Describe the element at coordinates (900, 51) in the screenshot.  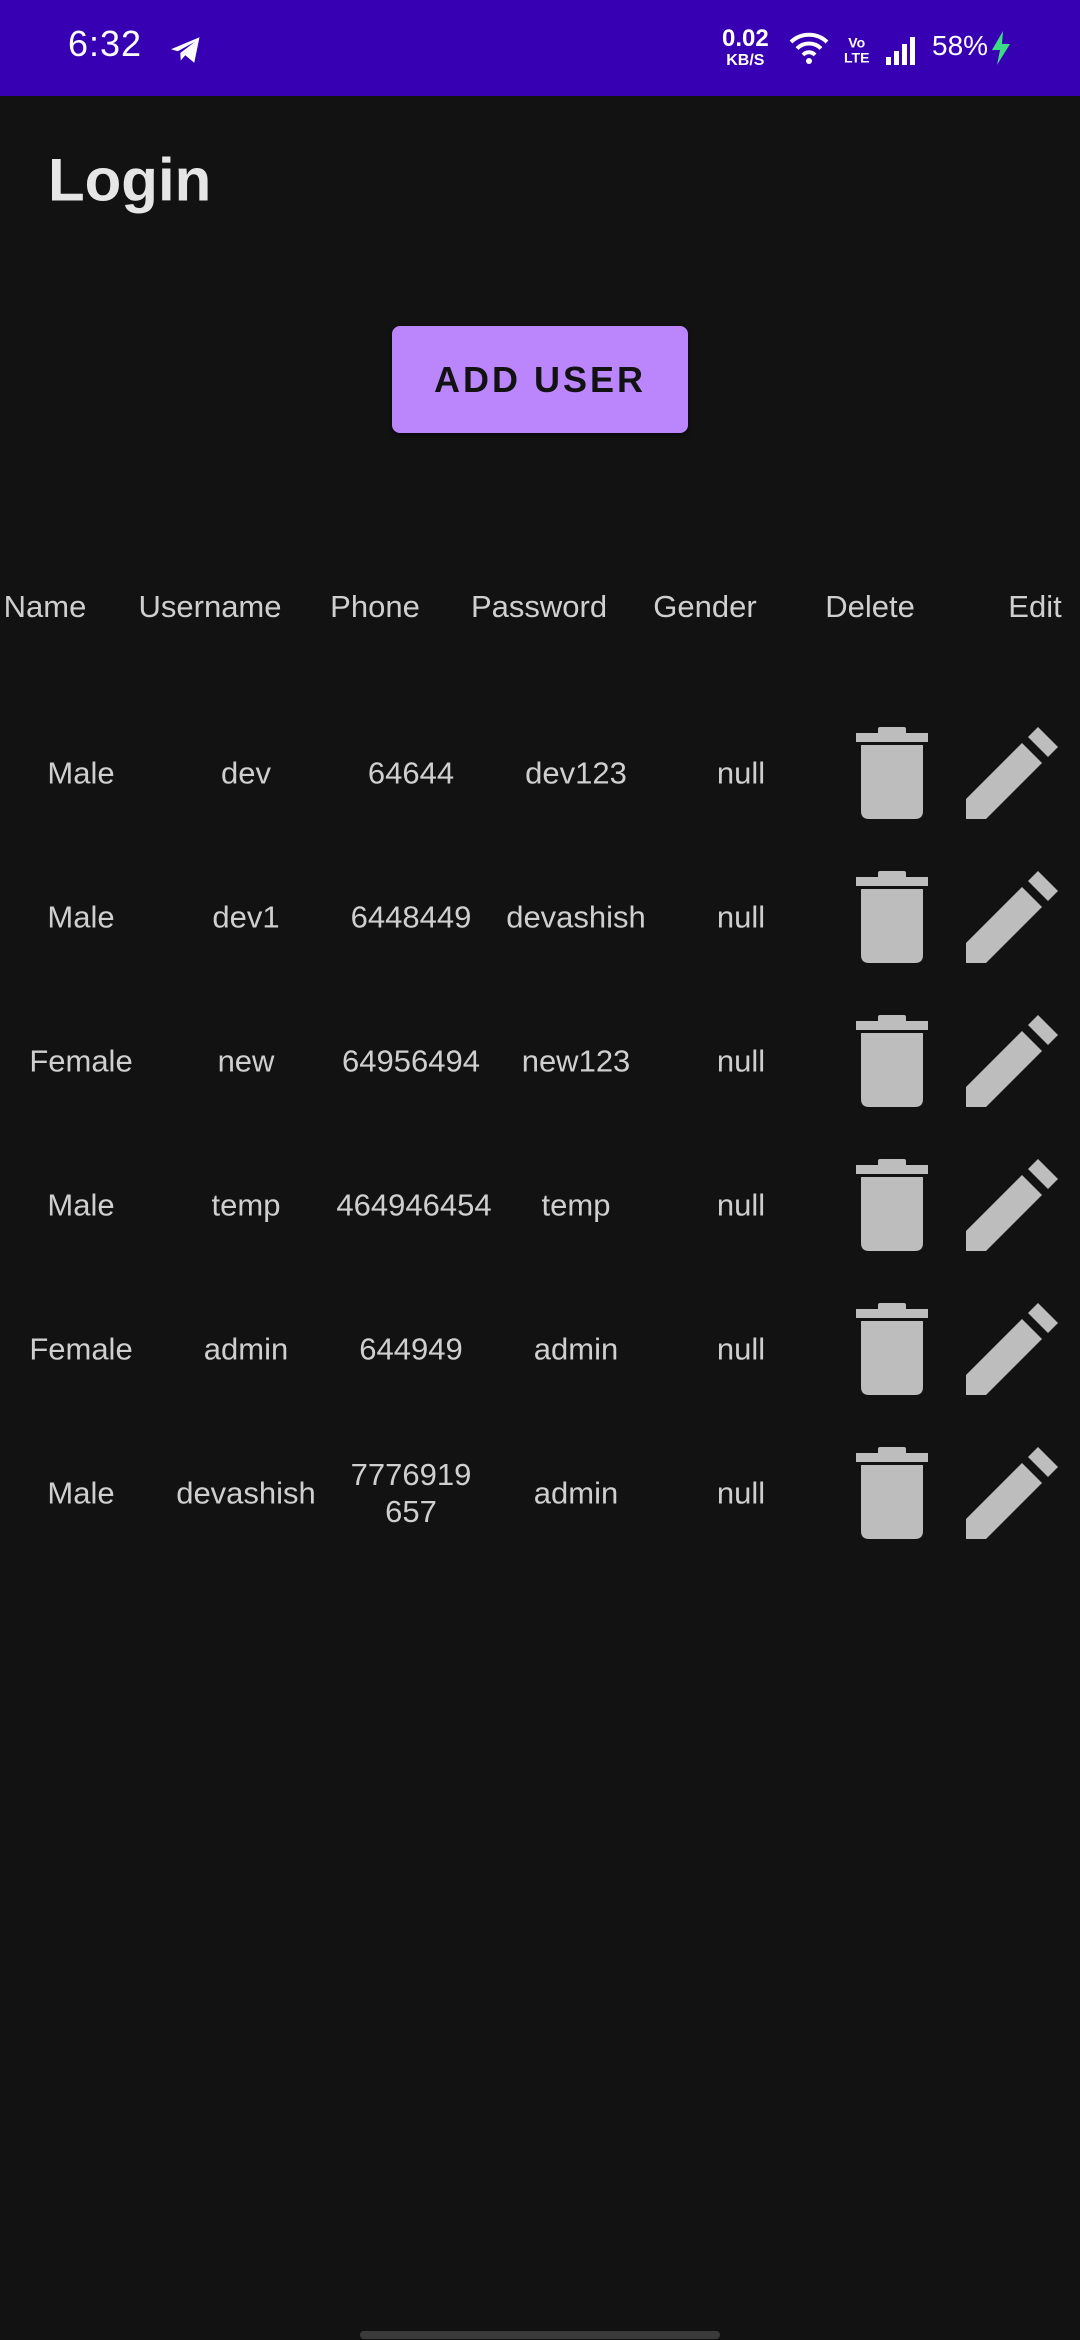
I see `signal-icon` at that location.